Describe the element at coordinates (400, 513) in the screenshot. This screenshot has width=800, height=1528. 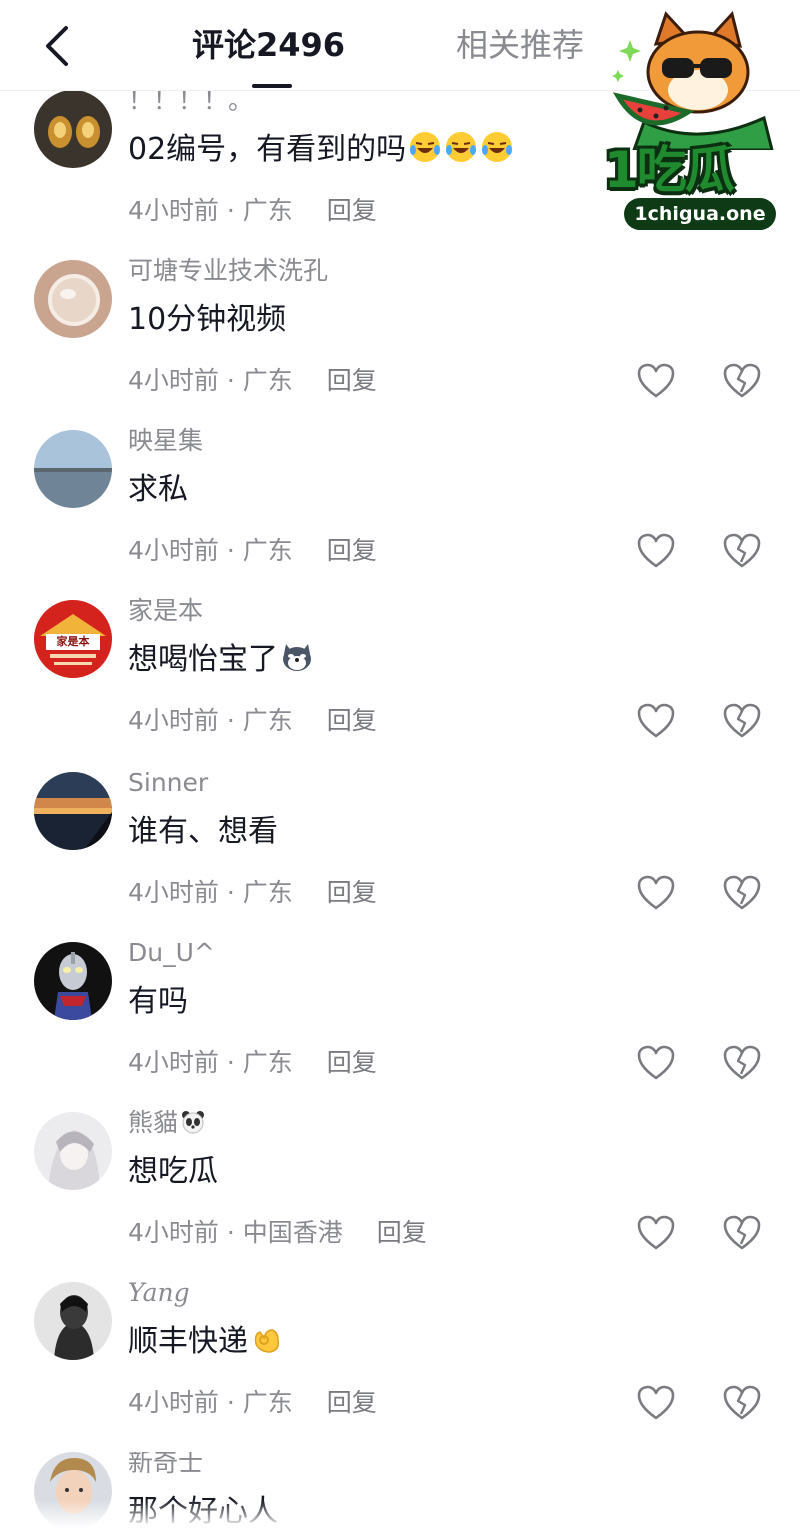
I see `comment-item: 映星集 求私 4小时前 · 广东 回复` at that location.